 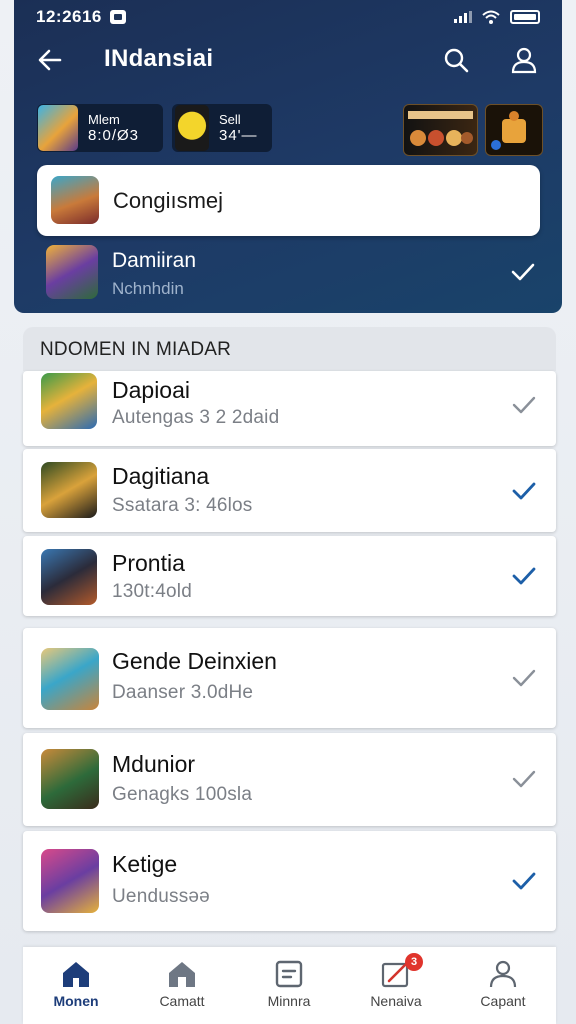 I want to click on list-item: Ketige Uendussəə, so click(x=289, y=881).